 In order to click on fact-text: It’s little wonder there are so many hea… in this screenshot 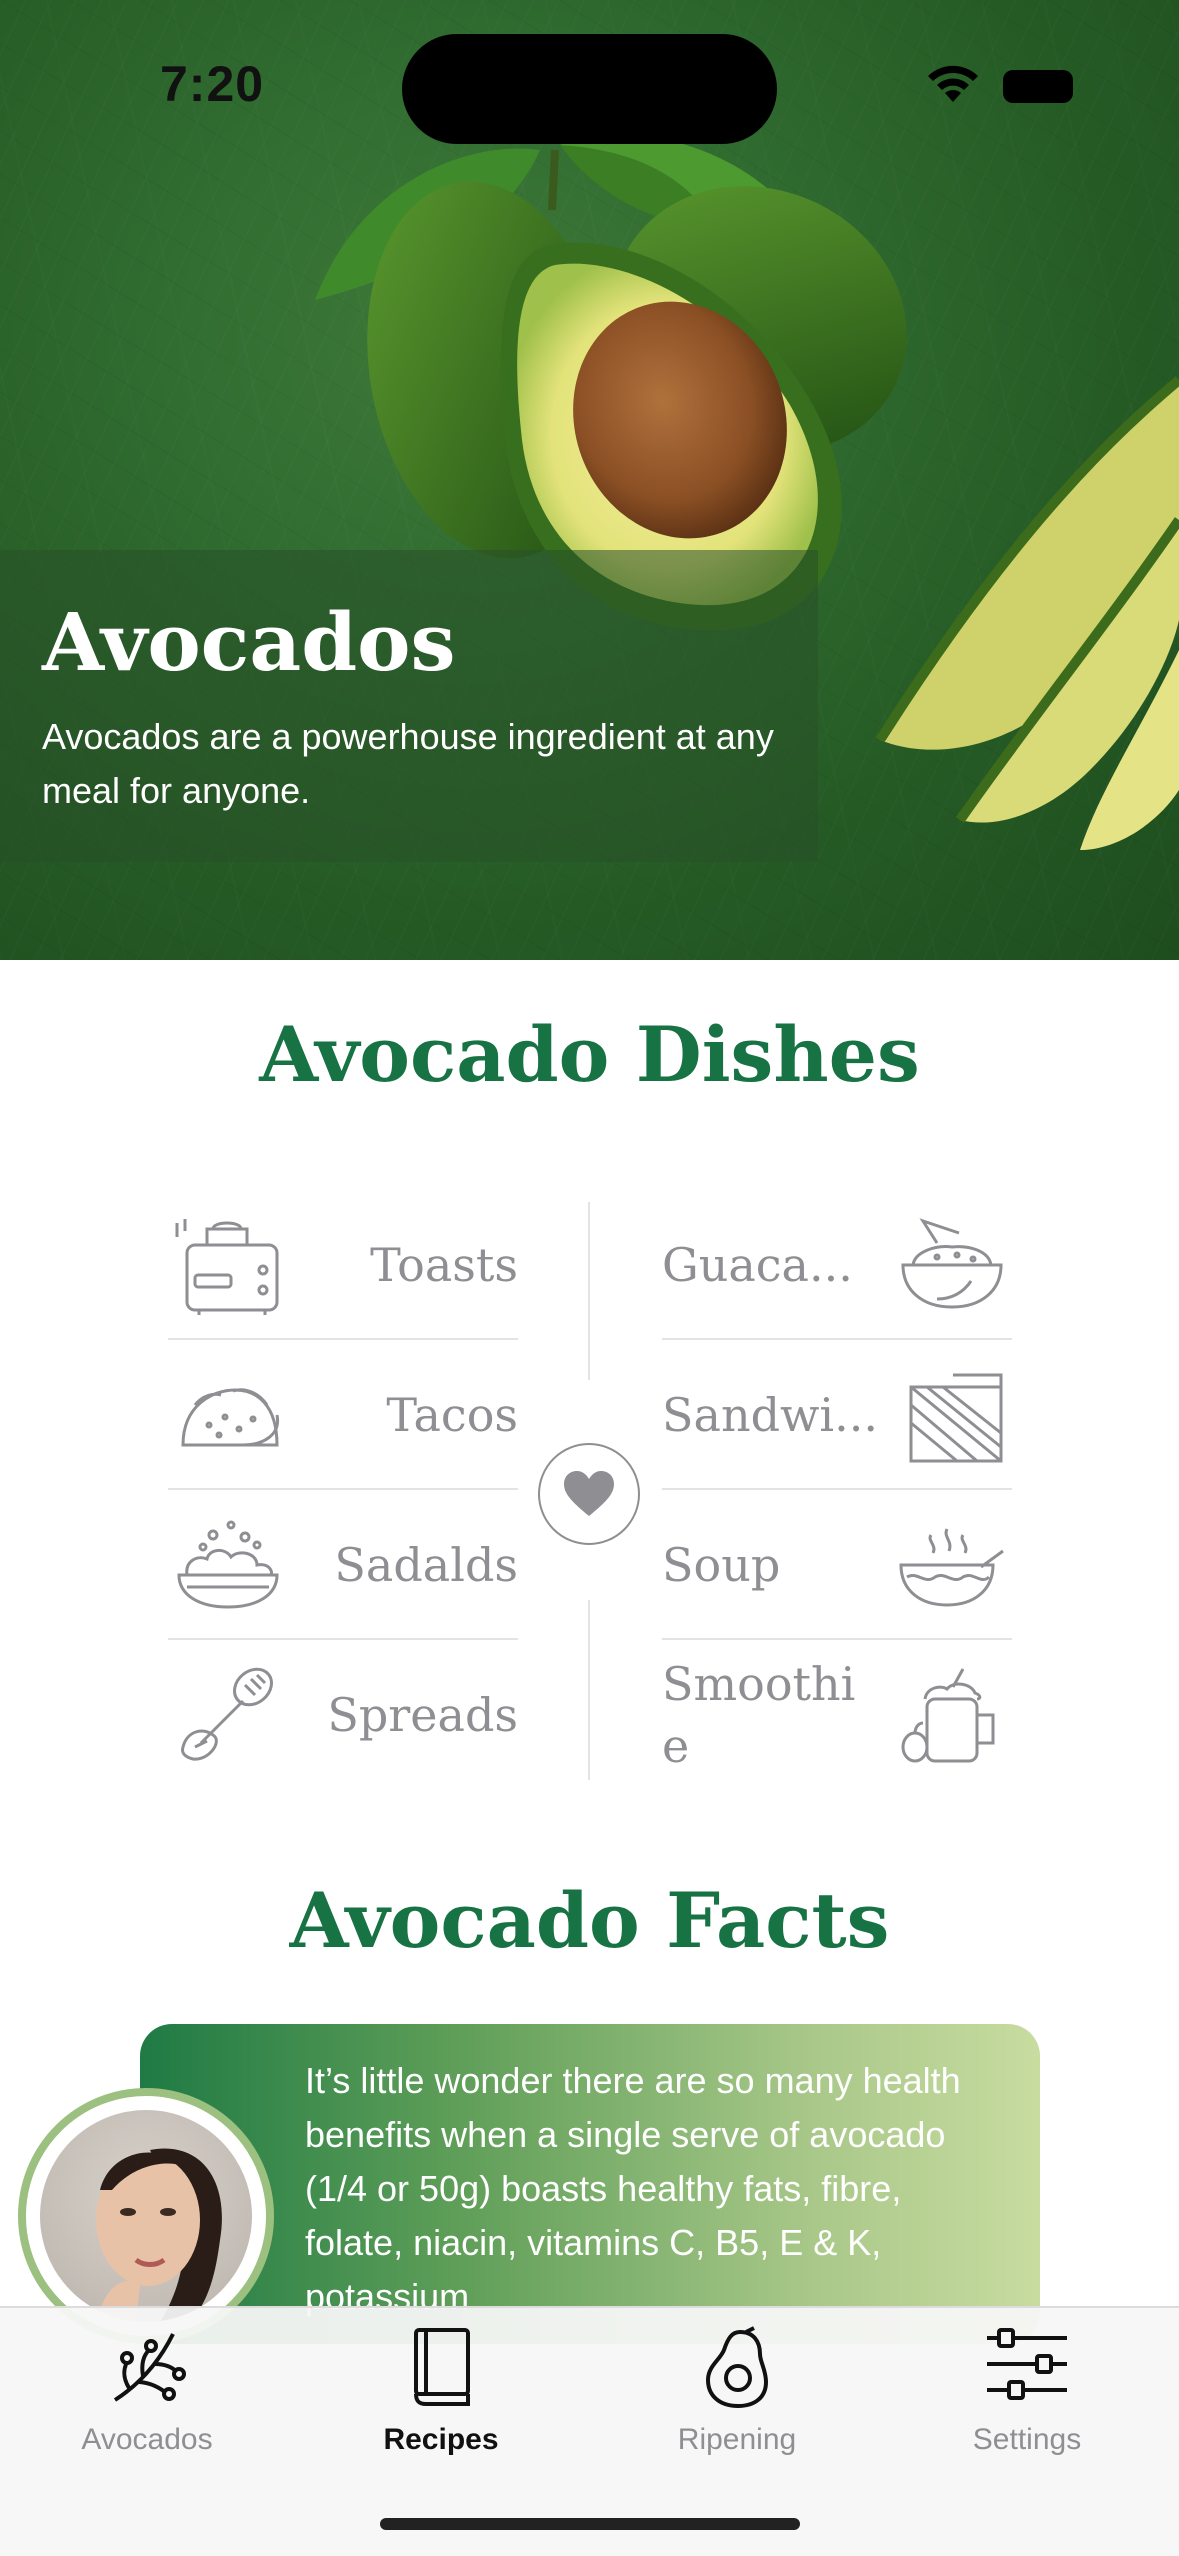, I will do `click(633, 2188)`.